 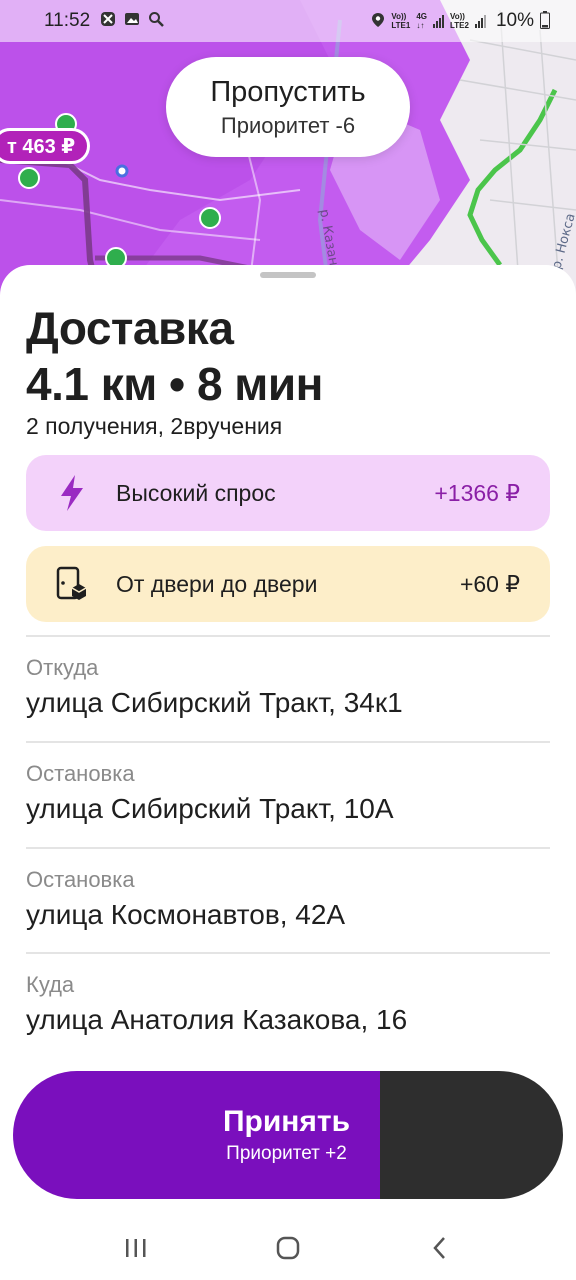 What do you see at coordinates (72, 584) in the screenshot?
I see `door-box-icon` at bounding box center [72, 584].